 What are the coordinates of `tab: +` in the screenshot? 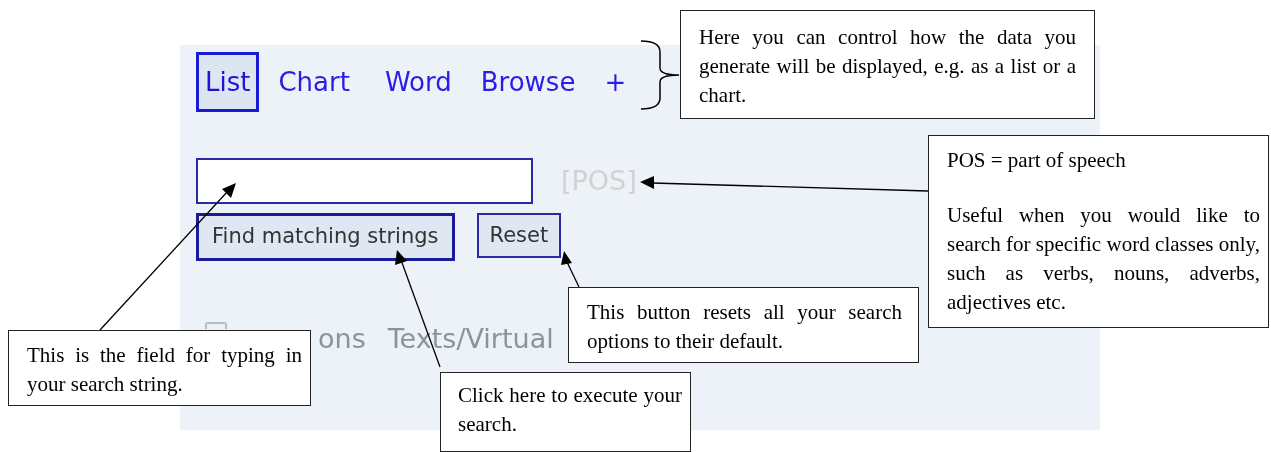 It's located at (615, 82).